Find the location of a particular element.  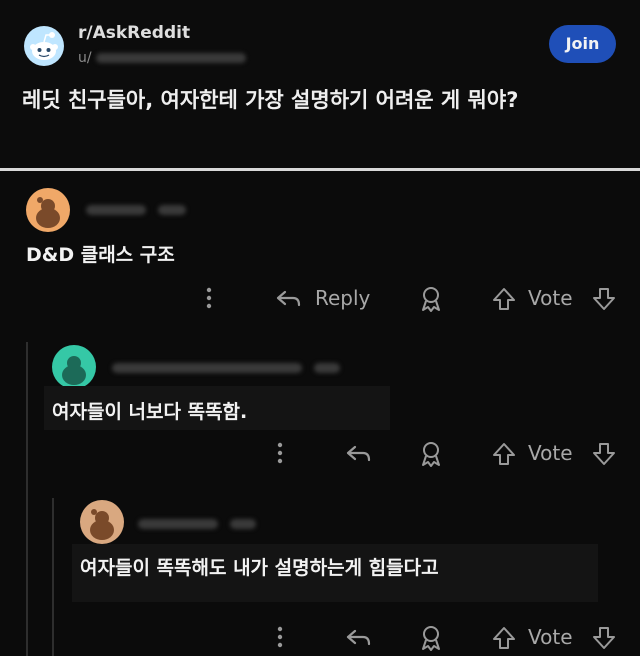

snoo-icon is located at coordinates (44, 46).